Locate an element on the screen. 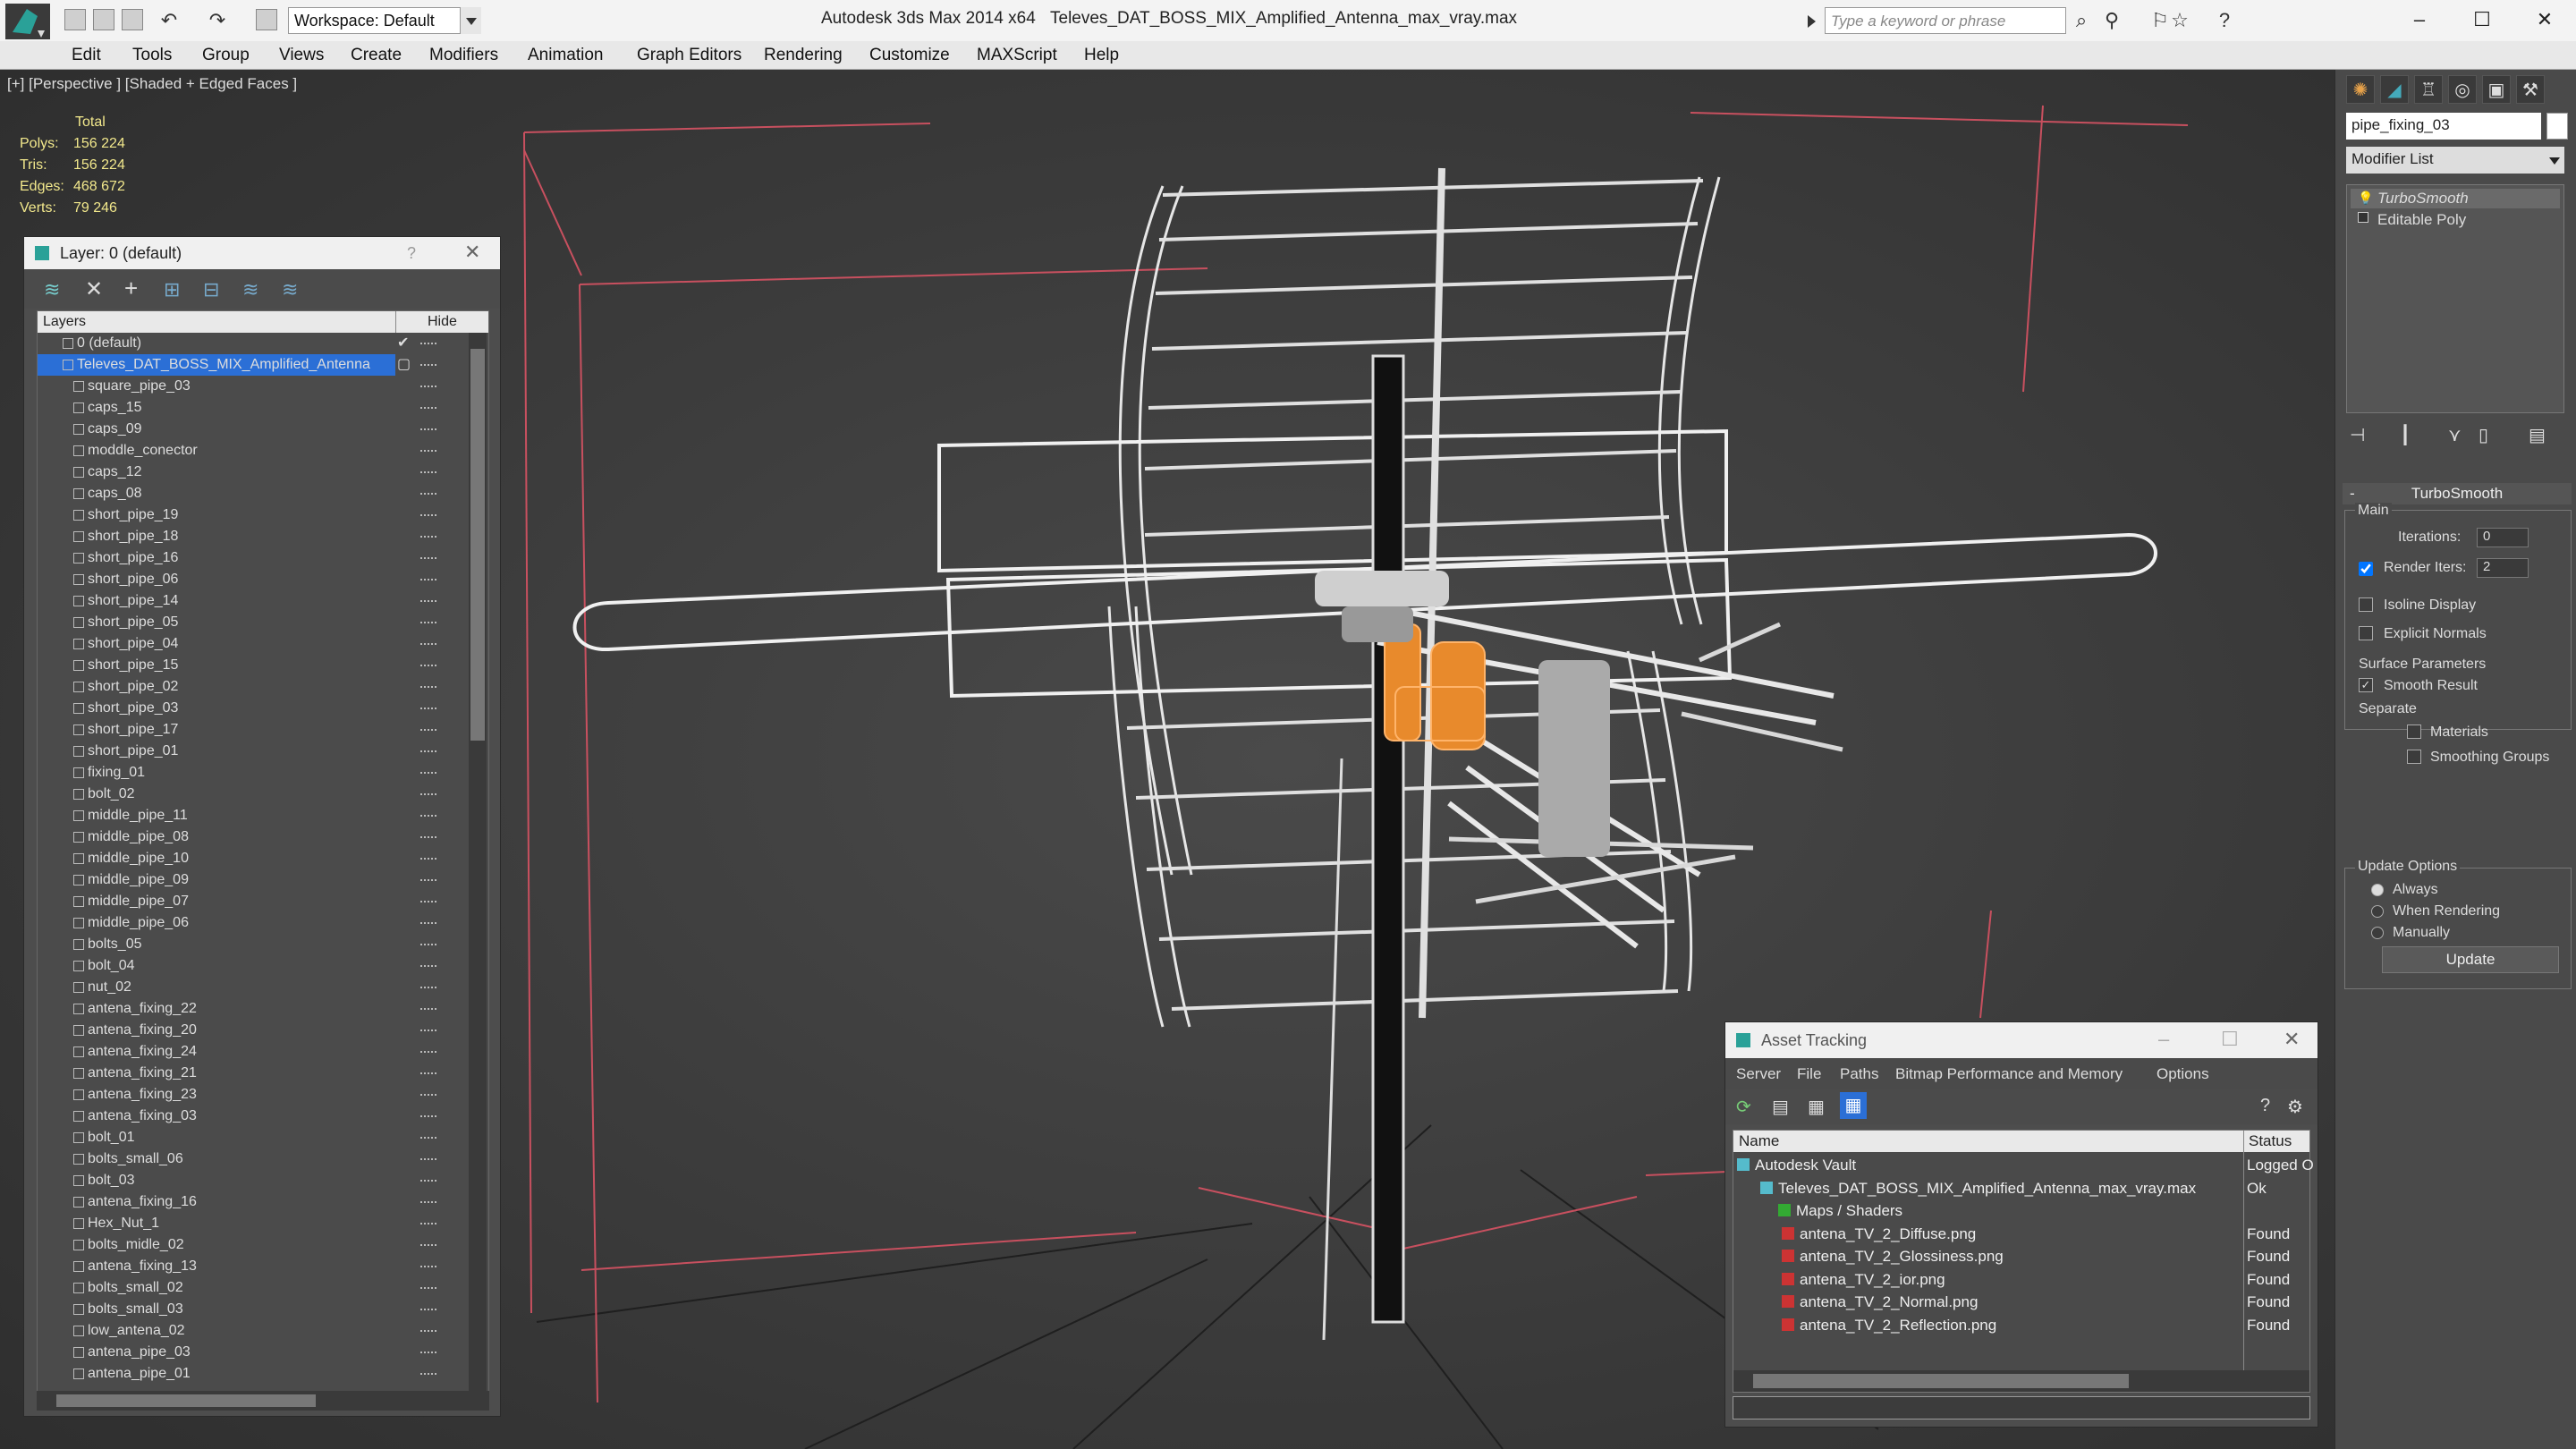 The height and width of the screenshot is (1449, 2576). search-icon: ⚲ is located at coordinates (2111, 20).